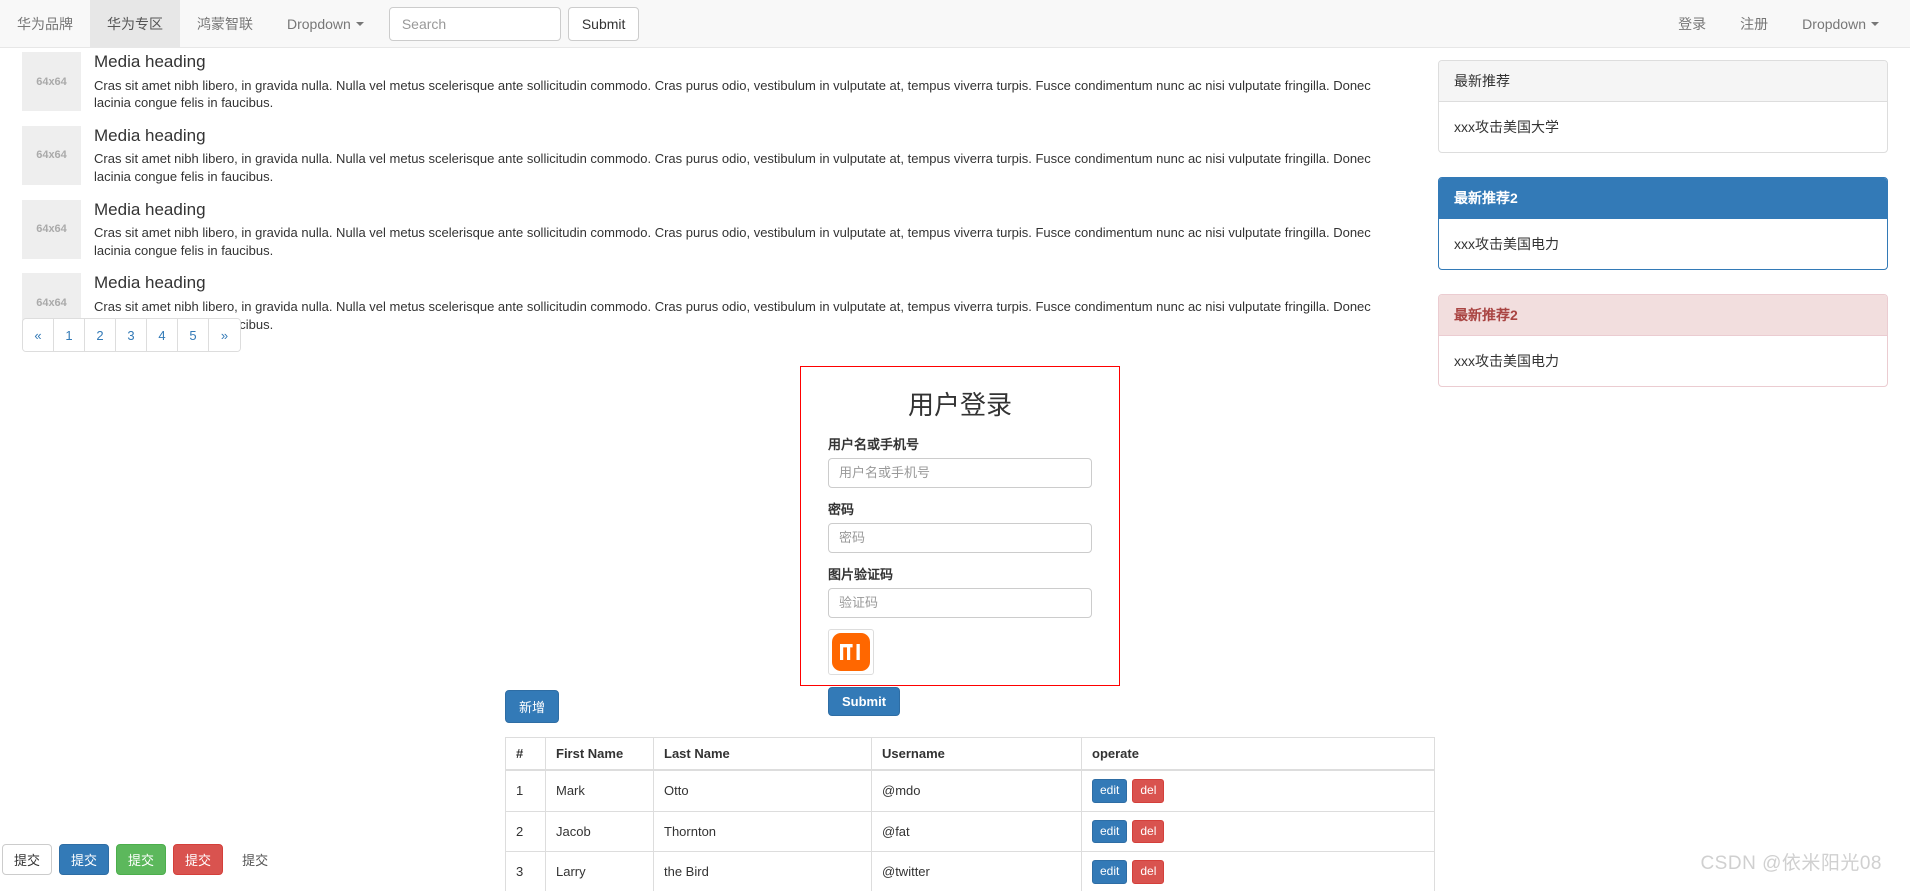 This screenshot has height=891, width=1910. I want to click on nav-item-register: 注册, so click(1754, 24).